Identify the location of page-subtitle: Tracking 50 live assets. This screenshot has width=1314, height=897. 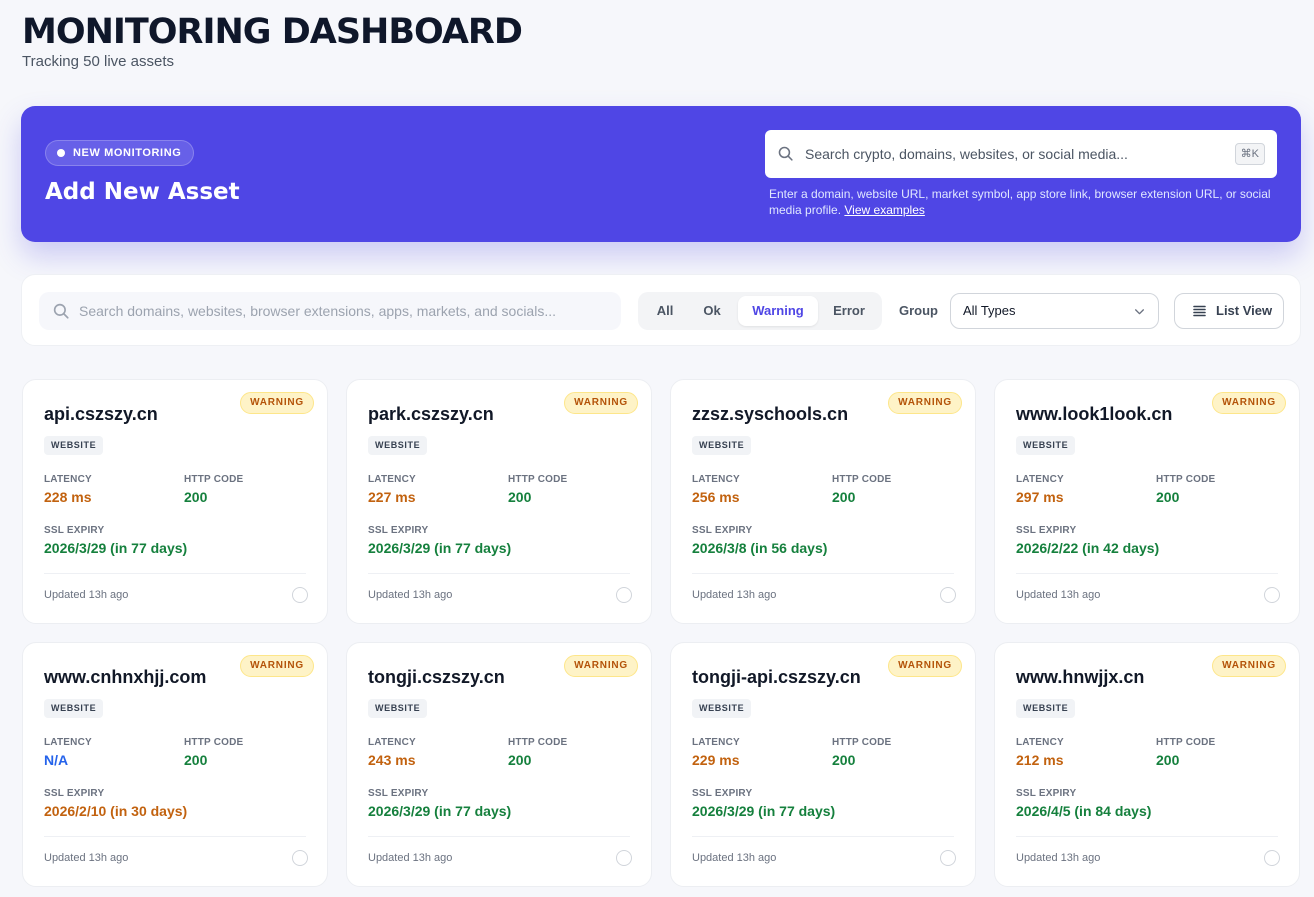
(98, 61).